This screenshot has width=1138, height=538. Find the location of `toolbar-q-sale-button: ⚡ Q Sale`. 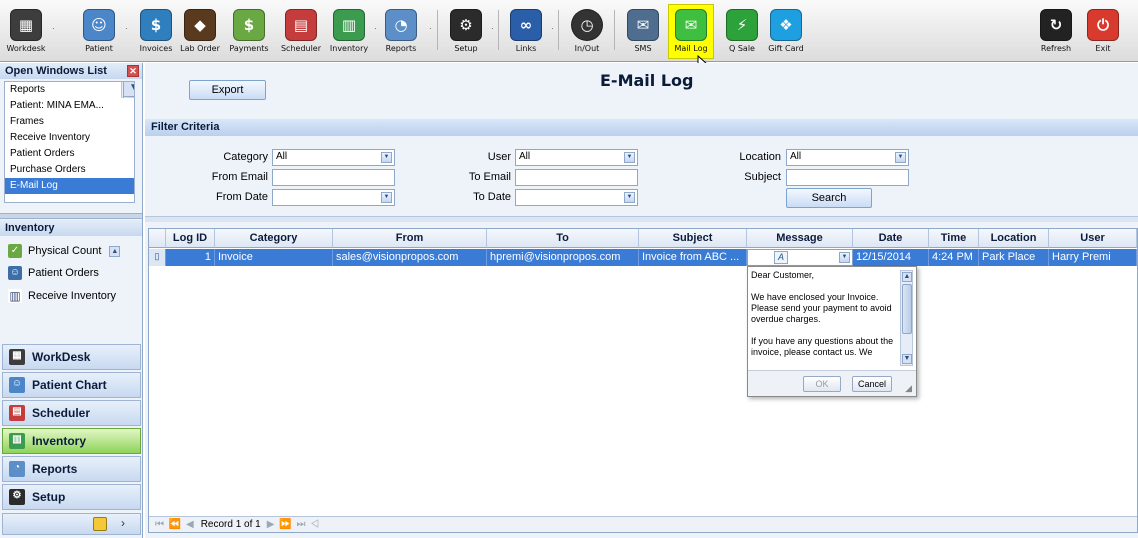

toolbar-q-sale-button: ⚡ Q Sale is located at coordinates (742, 31).